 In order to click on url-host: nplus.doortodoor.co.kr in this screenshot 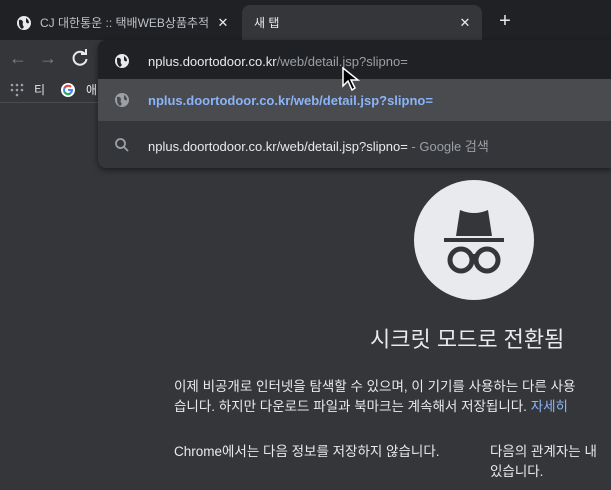, I will do `click(212, 61)`.